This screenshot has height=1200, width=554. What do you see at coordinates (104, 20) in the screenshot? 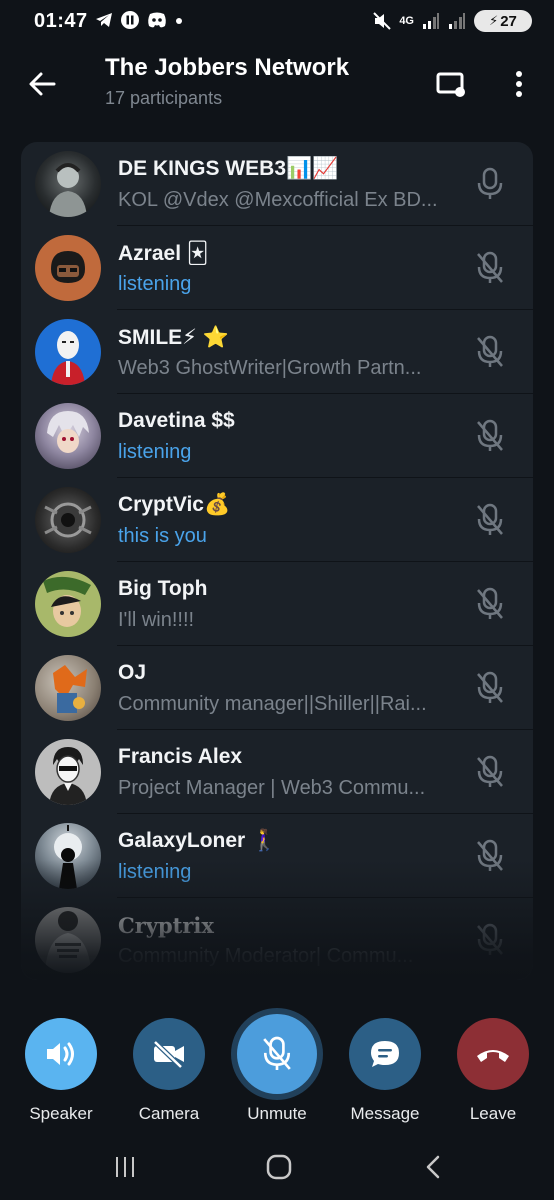
I see `telegram-icon` at bounding box center [104, 20].